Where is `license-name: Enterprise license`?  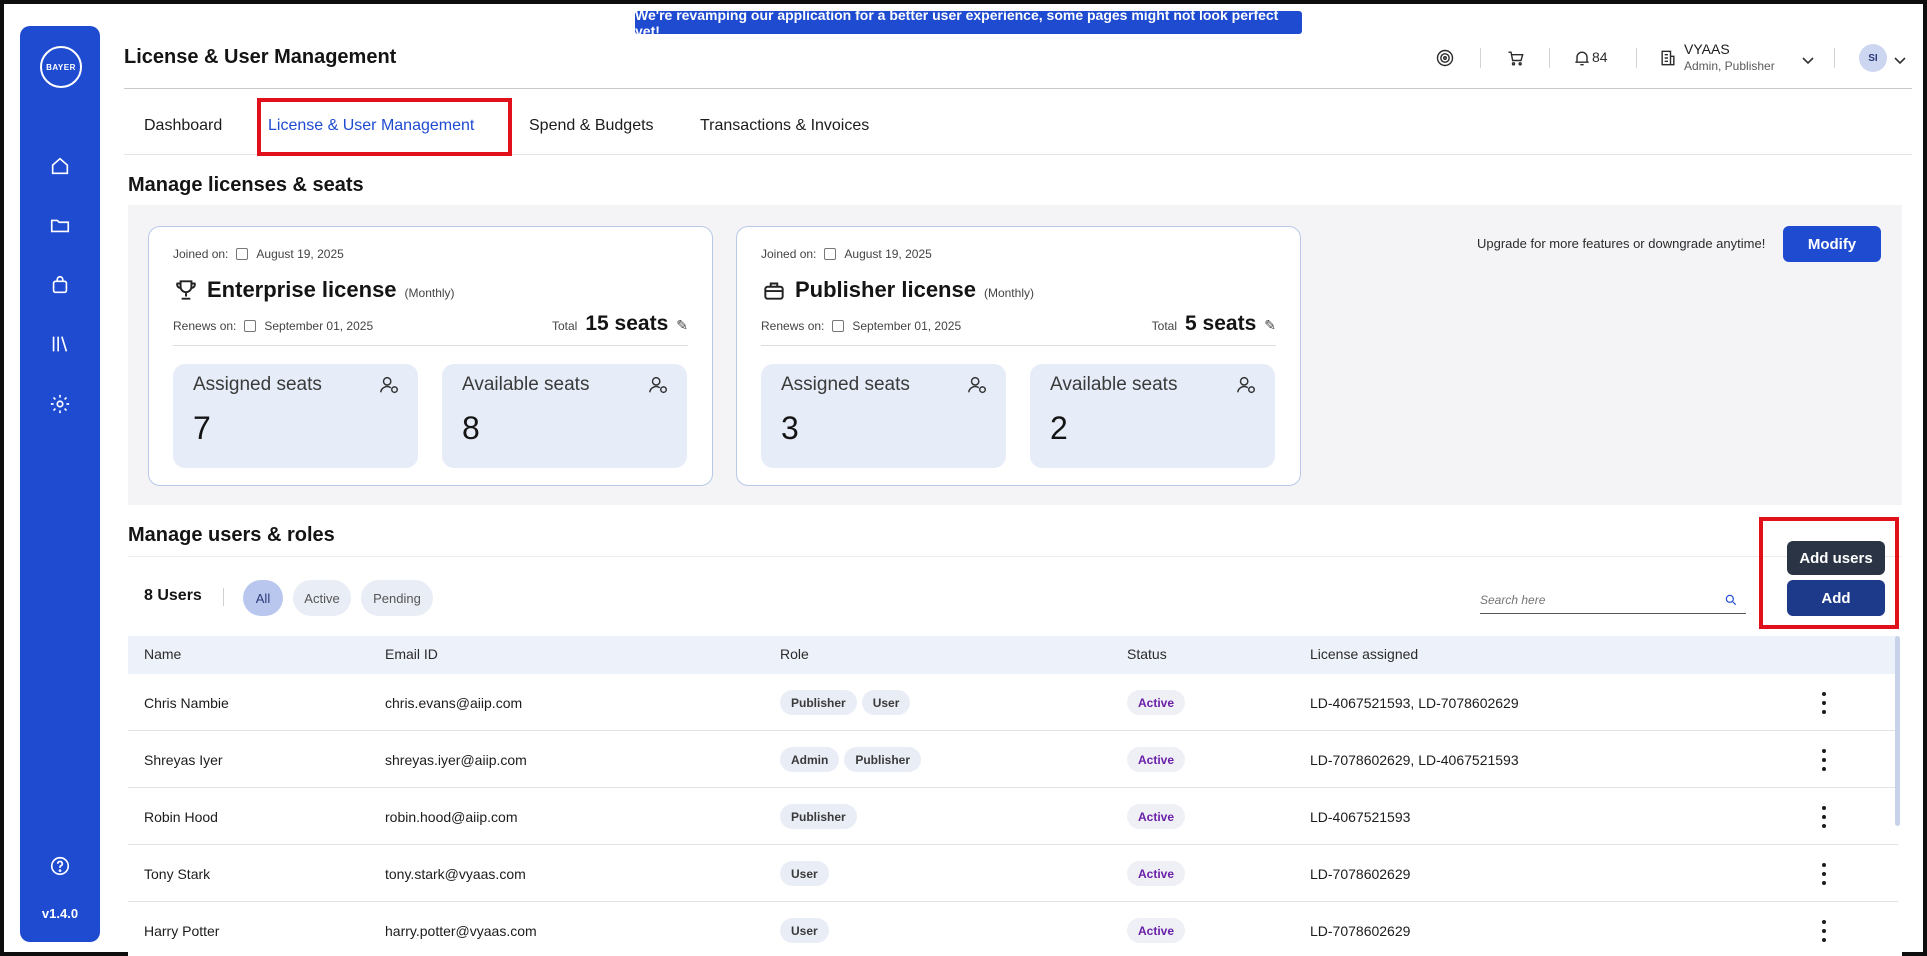 license-name: Enterprise license is located at coordinates (302, 289).